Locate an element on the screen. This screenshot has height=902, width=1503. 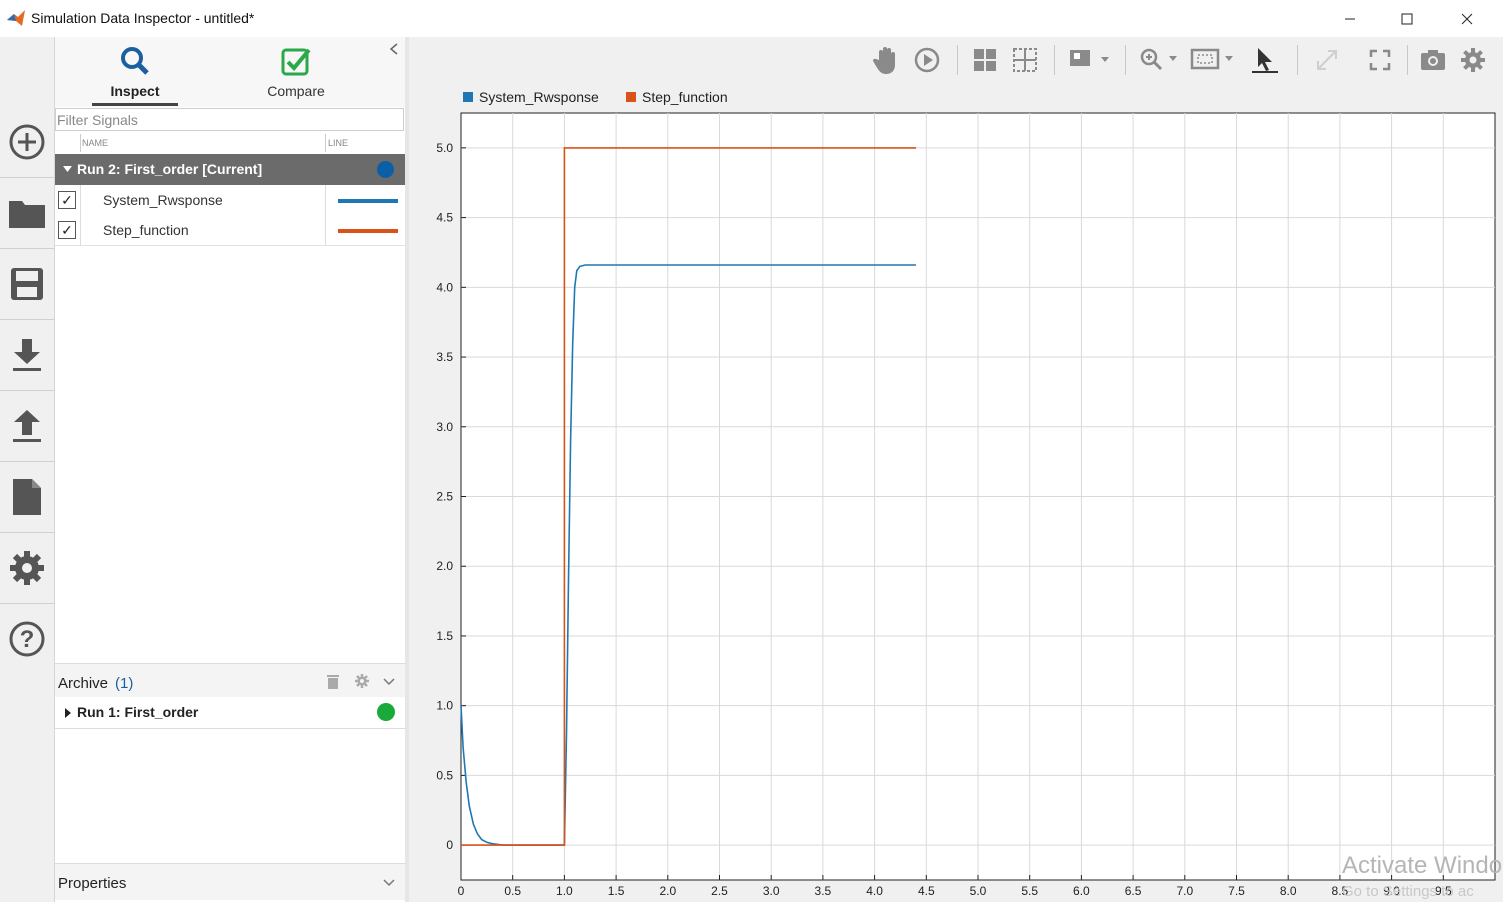
new-run-button is located at coordinates (27, 142).